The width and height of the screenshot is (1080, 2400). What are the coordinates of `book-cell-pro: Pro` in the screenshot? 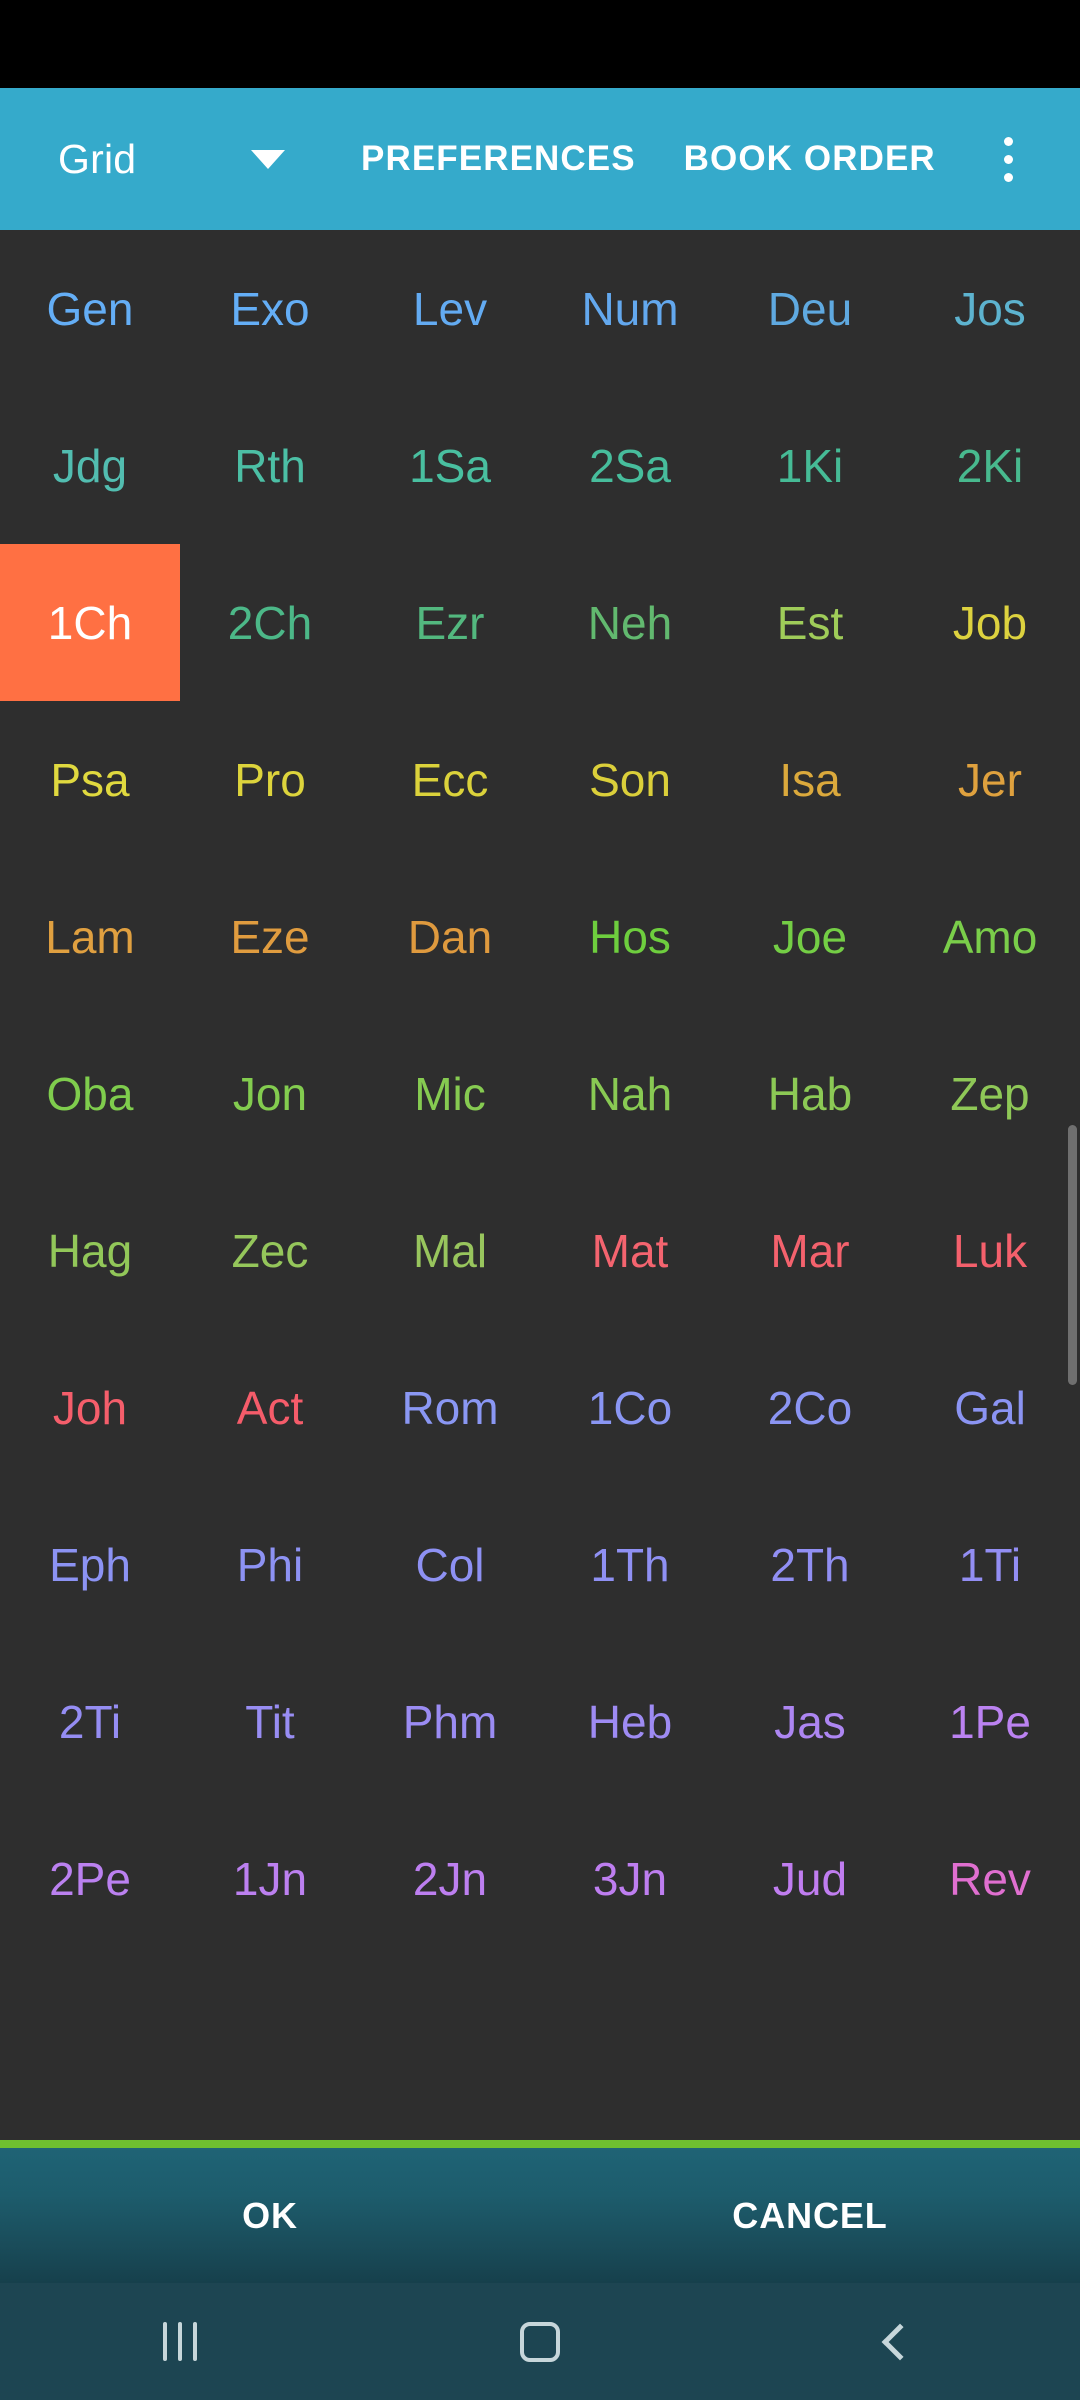 It's located at (270, 779).